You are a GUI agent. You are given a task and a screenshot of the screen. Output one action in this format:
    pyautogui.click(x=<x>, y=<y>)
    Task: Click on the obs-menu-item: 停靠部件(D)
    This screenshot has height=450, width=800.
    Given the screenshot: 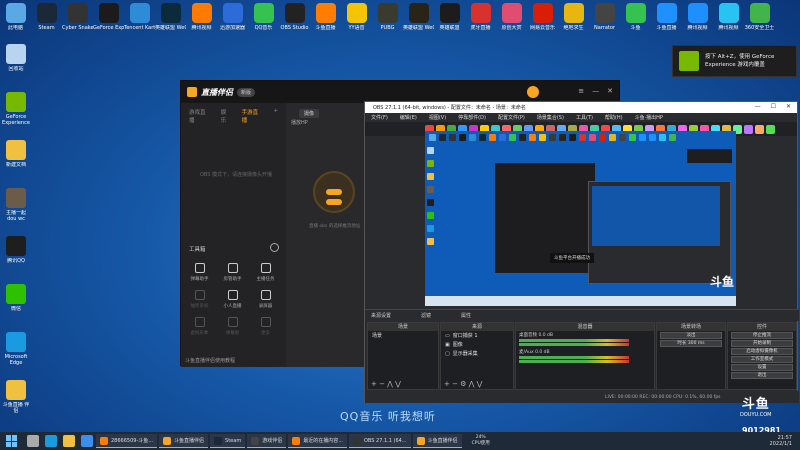 What is the action you would take?
    pyautogui.click(x=472, y=117)
    